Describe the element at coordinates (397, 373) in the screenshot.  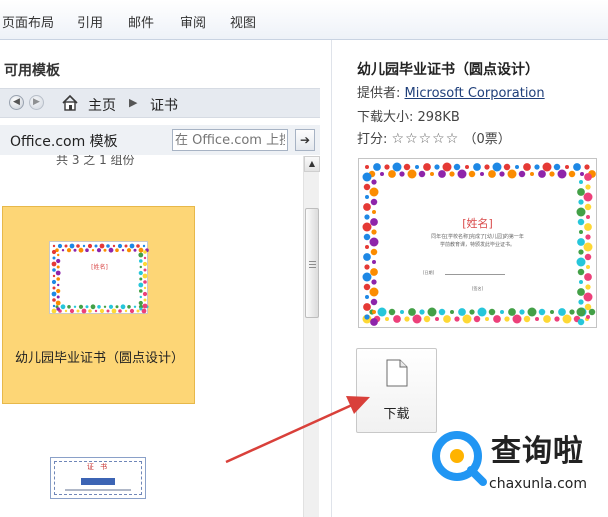
I see `document-icon` at that location.